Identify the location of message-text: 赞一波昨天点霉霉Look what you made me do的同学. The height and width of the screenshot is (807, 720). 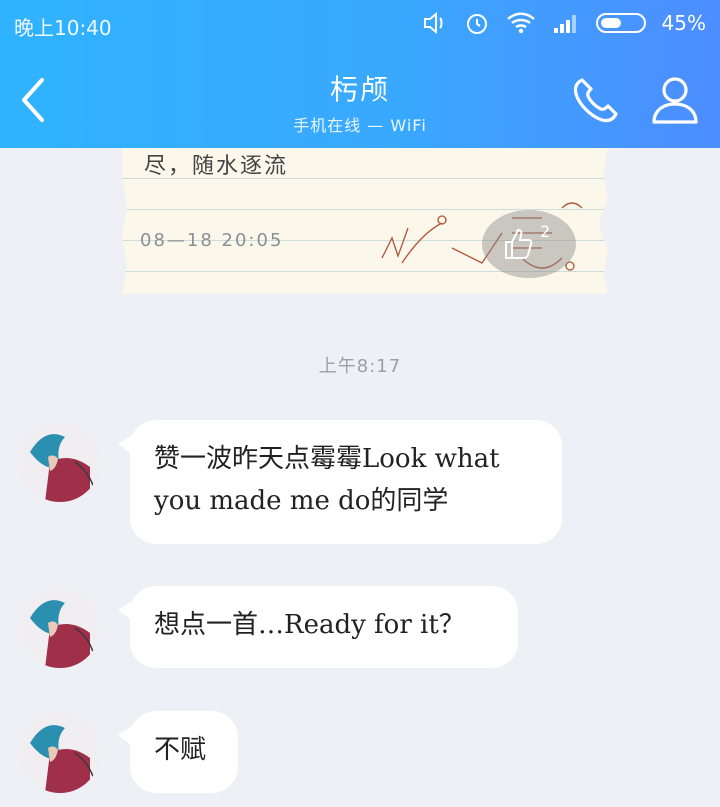
(327, 480).